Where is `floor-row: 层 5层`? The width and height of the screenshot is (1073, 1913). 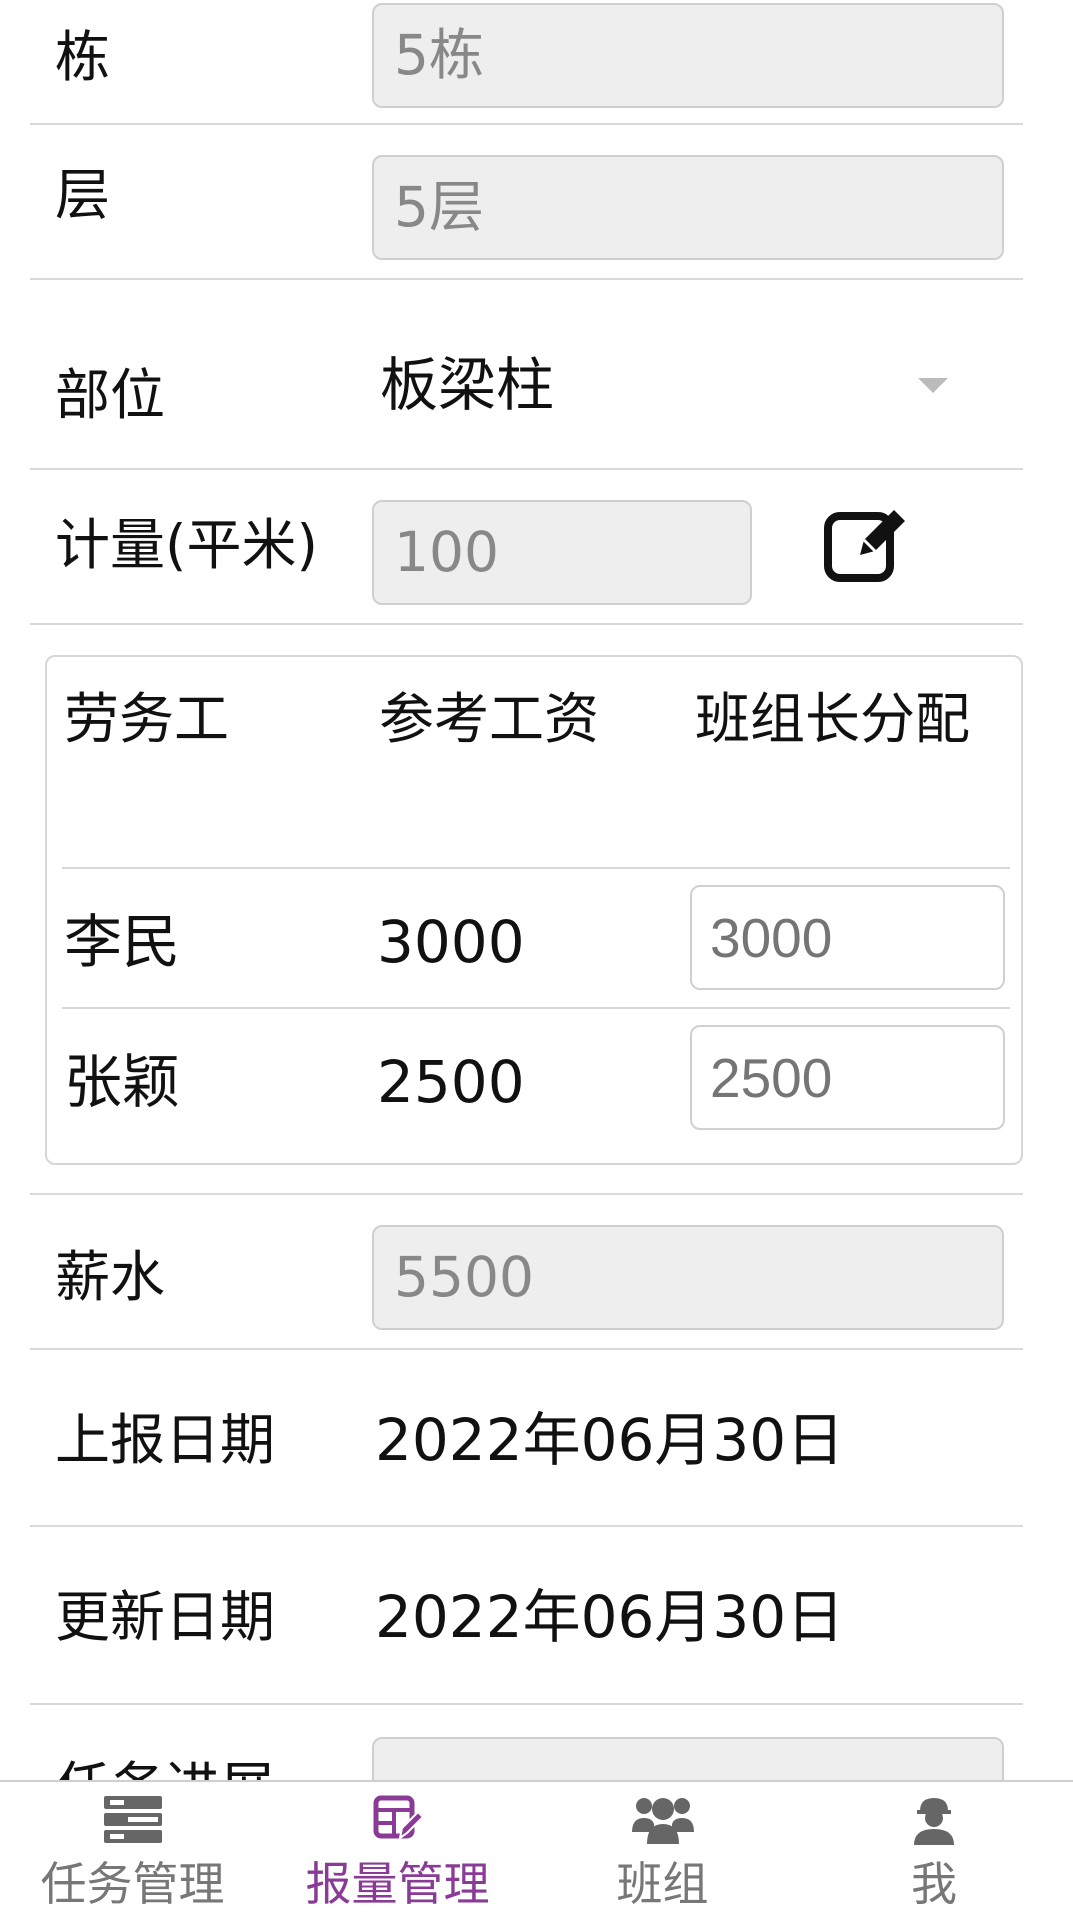 floor-row: 层 5层 is located at coordinates (526, 202).